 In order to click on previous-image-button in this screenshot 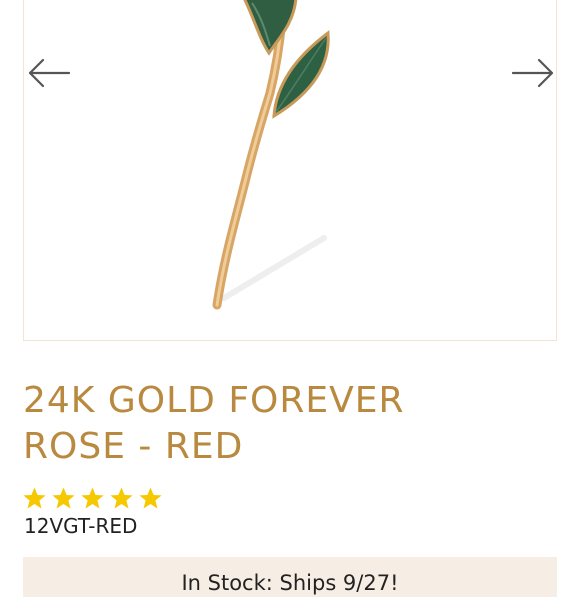, I will do `click(49, 73)`.